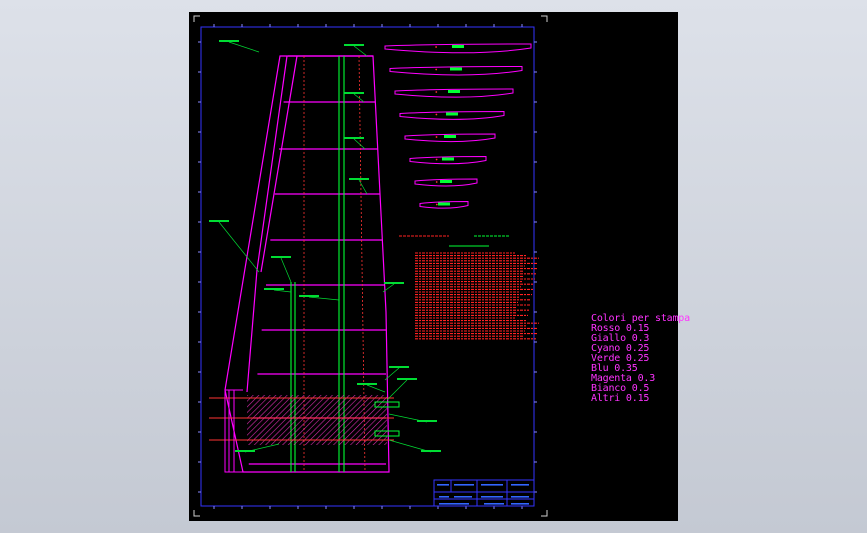 This screenshot has width=867, height=533. What do you see at coordinates (317, 420) in the screenshot?
I see `root-hatched-area` at bounding box center [317, 420].